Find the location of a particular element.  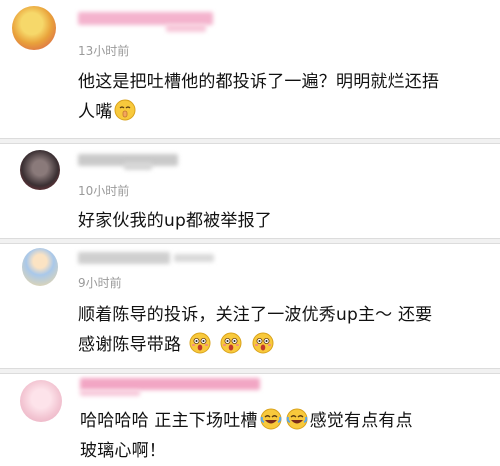

comment-text-line: 哈哈哈哈 正主下场吐槽 感觉有点有点 is located at coordinates (289, 421).